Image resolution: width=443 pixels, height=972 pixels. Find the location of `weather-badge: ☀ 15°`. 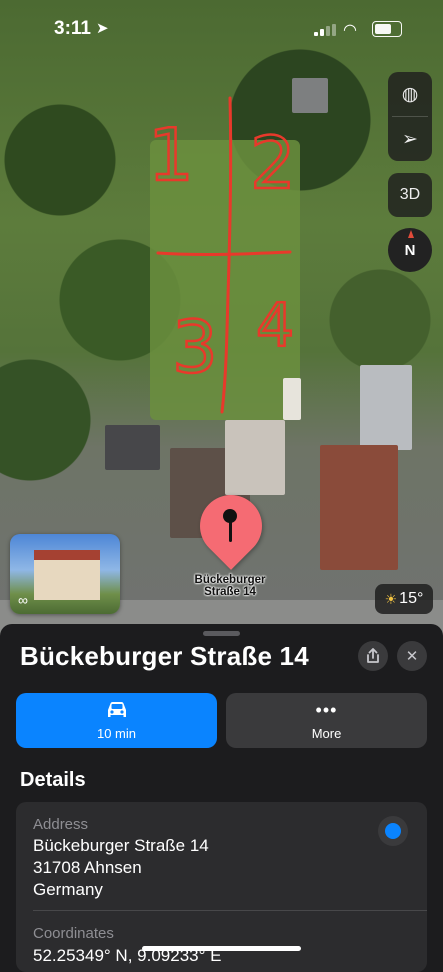

weather-badge: ☀ 15° is located at coordinates (404, 599).